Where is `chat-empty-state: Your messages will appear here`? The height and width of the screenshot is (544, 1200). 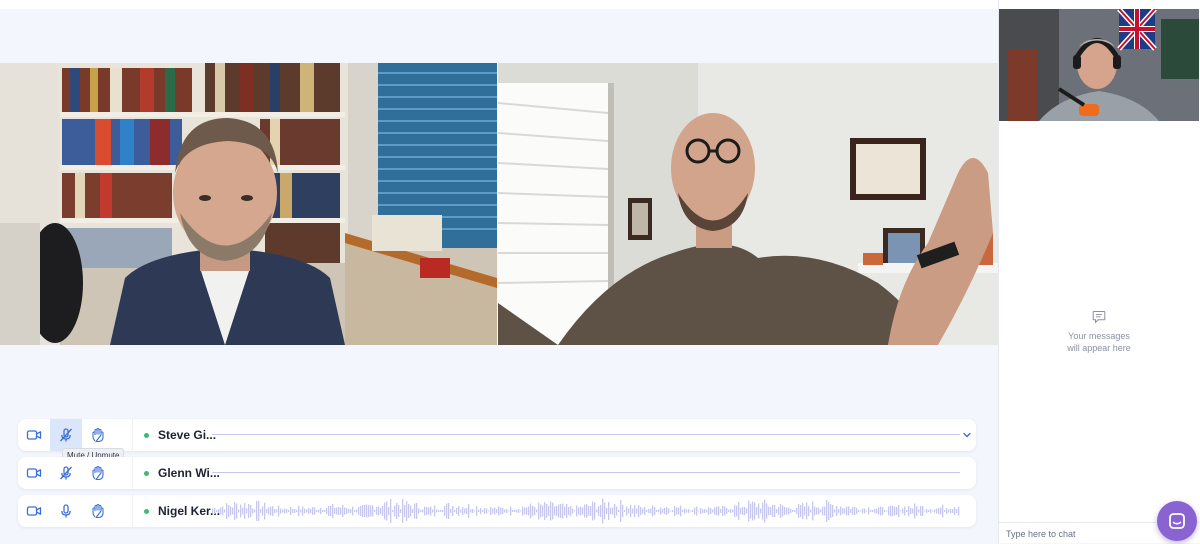 chat-empty-state: Your messages will appear here is located at coordinates (1099, 332).